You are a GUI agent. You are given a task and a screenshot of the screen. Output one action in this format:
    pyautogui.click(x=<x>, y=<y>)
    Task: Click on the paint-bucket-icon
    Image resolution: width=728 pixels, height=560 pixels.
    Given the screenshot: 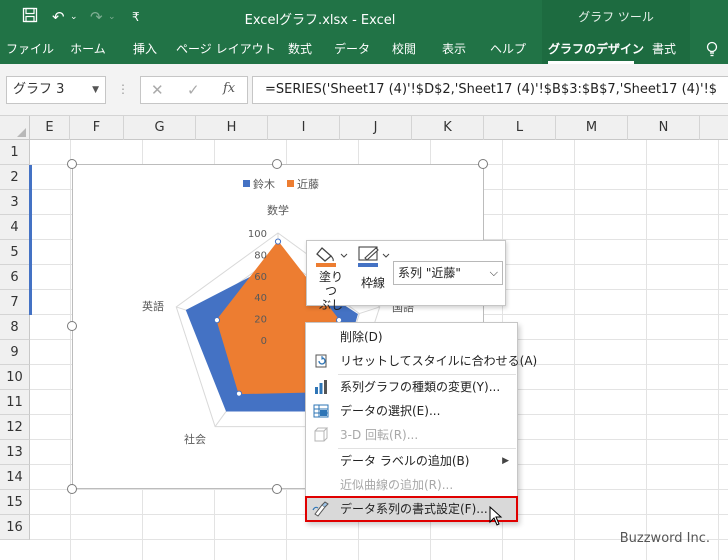 What is the action you would take?
    pyautogui.click(x=332, y=257)
    